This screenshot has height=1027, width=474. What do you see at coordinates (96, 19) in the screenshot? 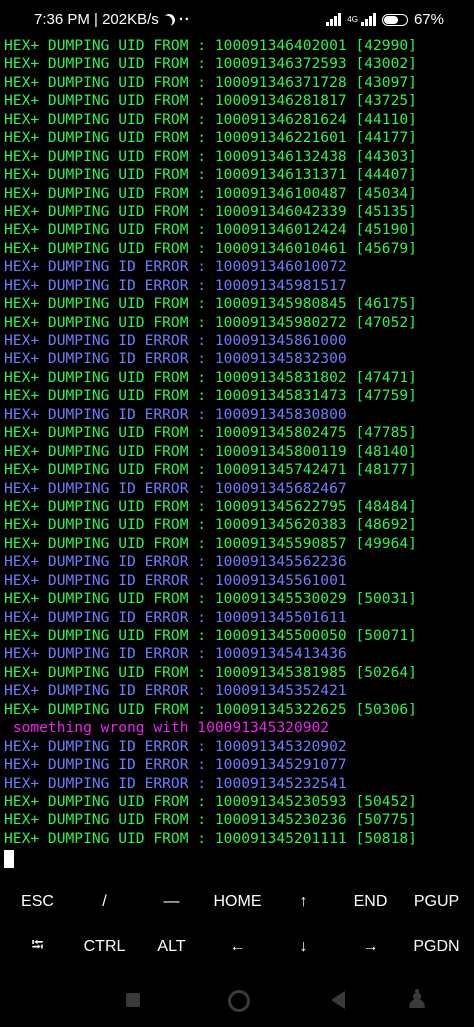
I see `status-time-speed: 7:36 PM | 202KB/s` at bounding box center [96, 19].